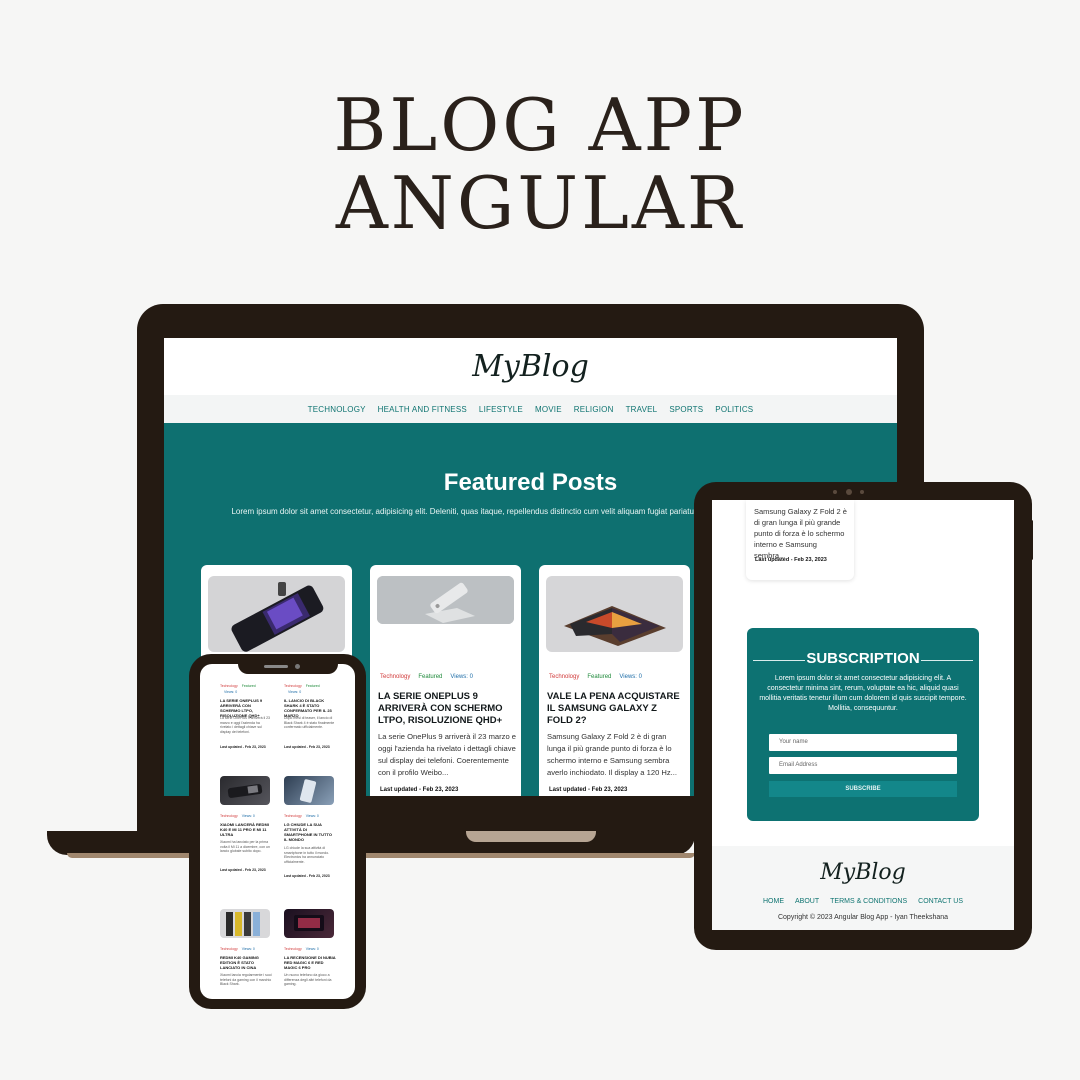 The image size is (1080, 1080). What do you see at coordinates (337, 409) in the screenshot?
I see `nav-item-technology: TECHNOLOGY` at bounding box center [337, 409].